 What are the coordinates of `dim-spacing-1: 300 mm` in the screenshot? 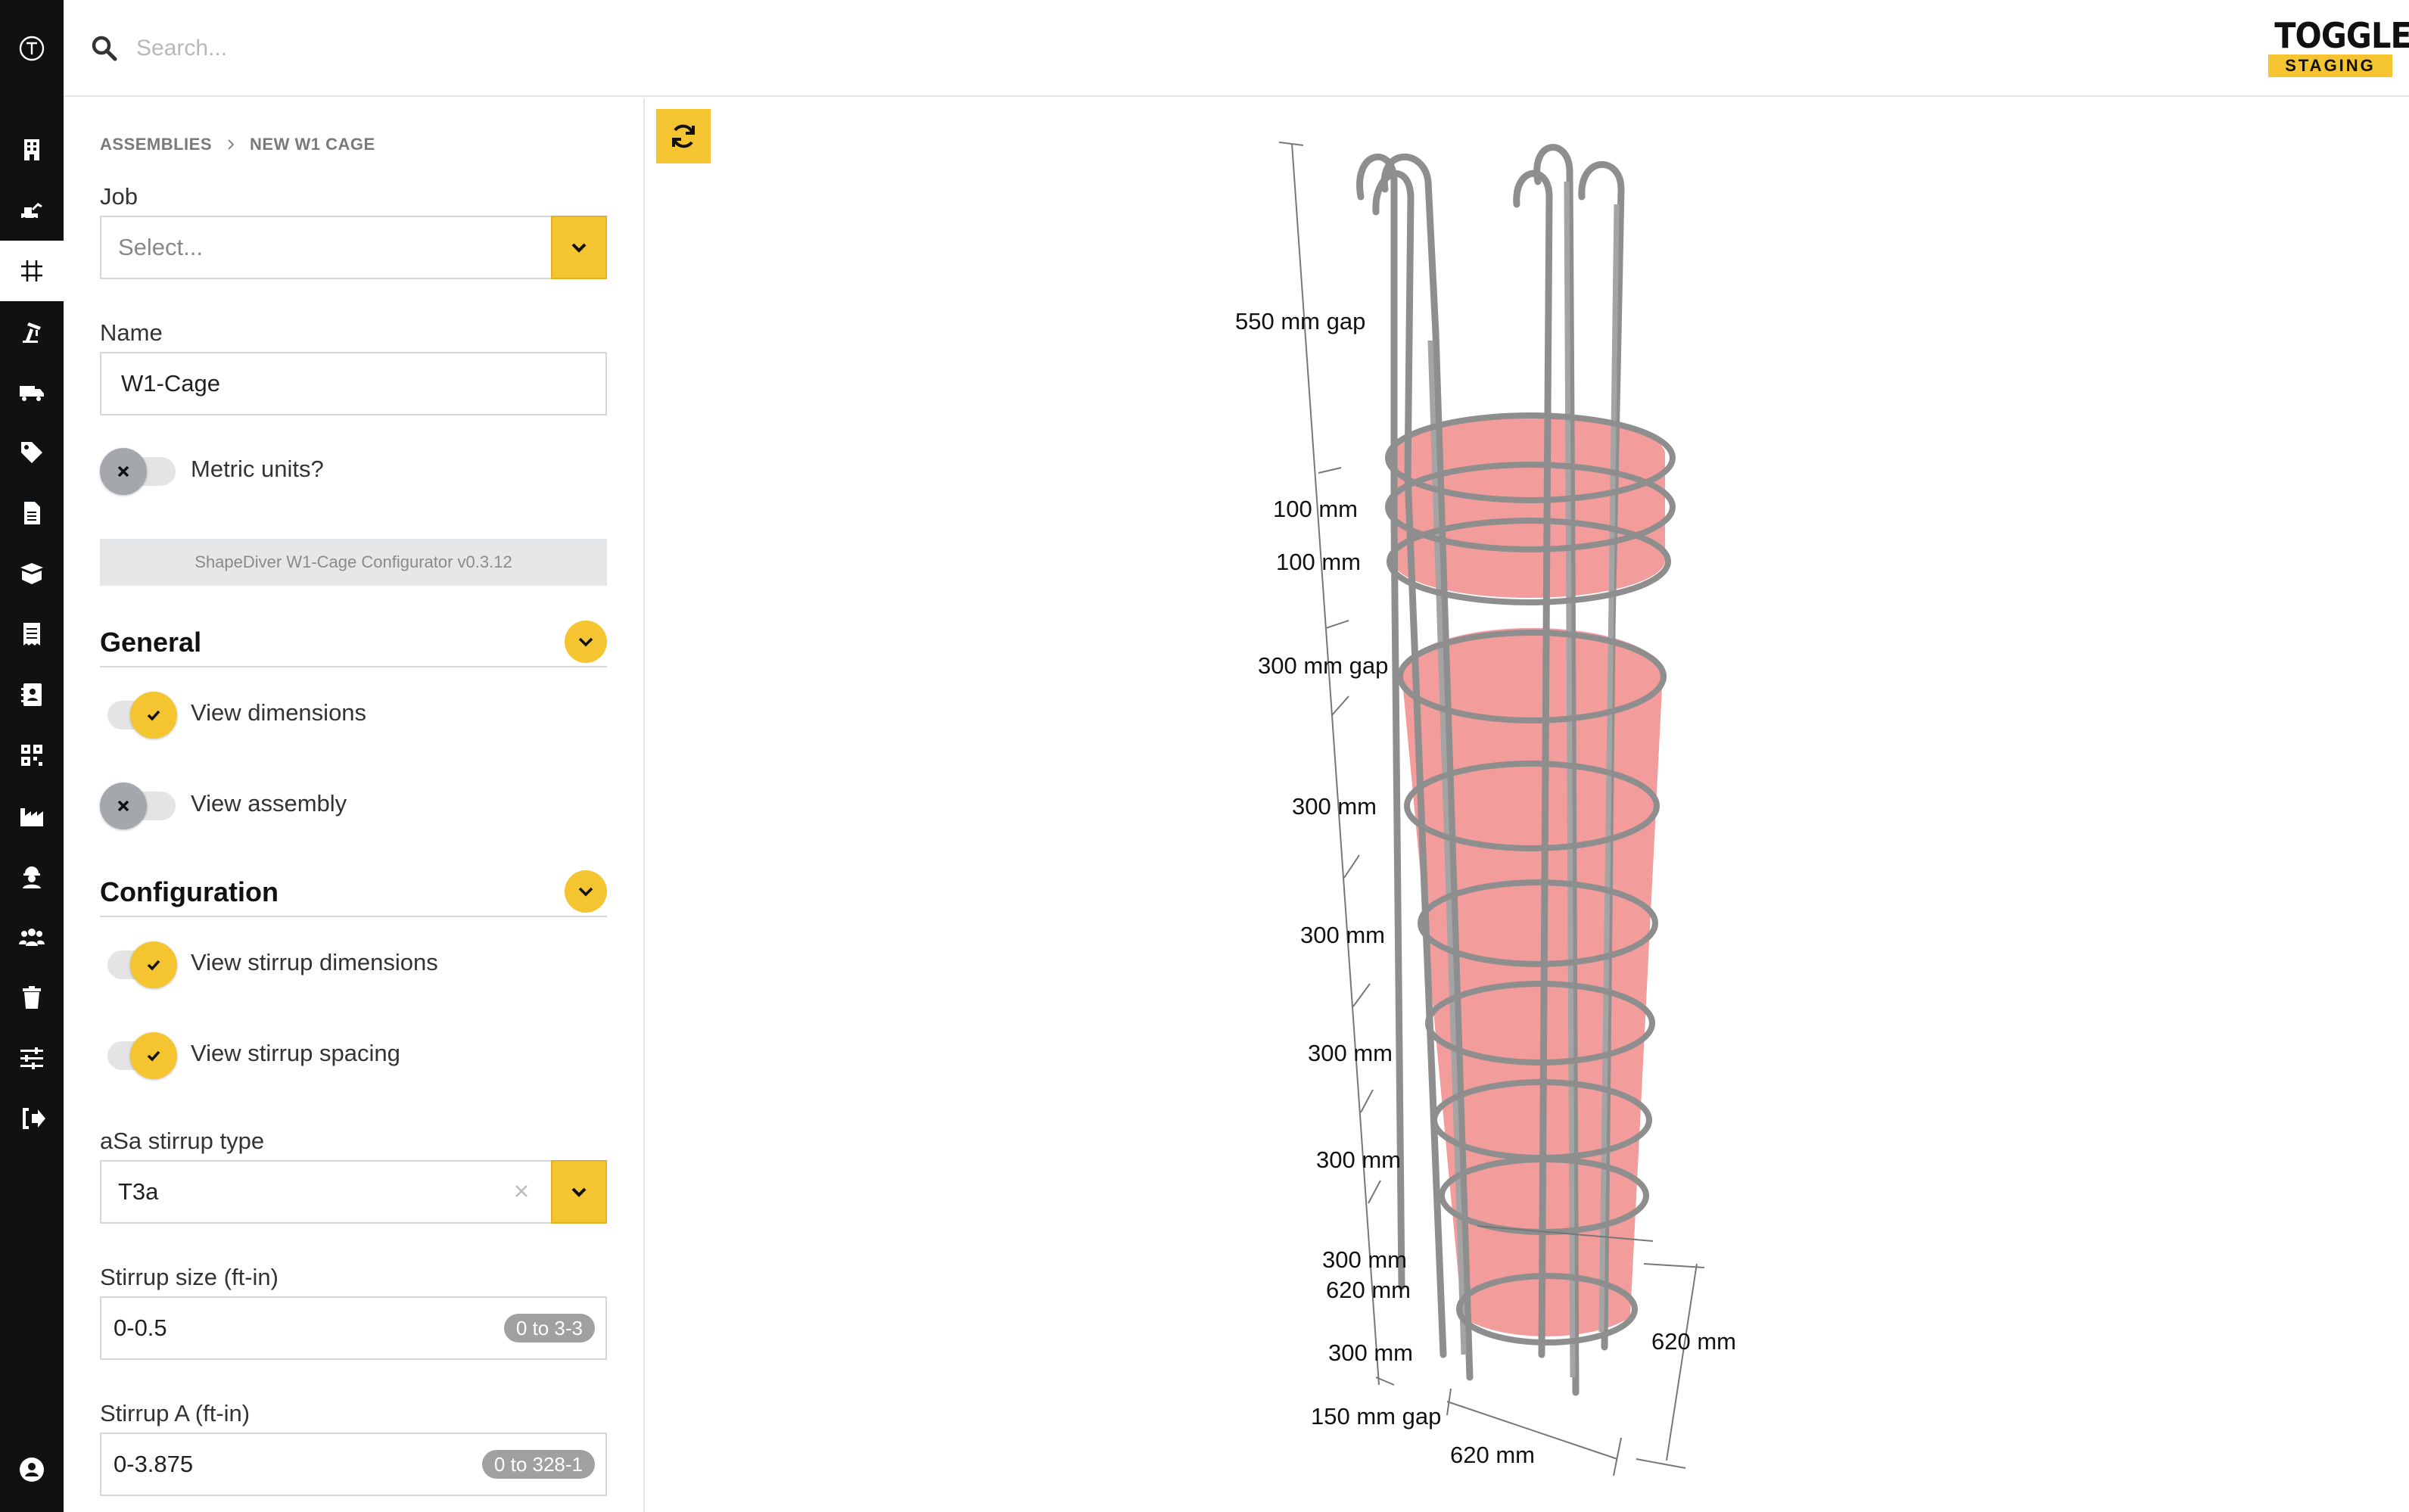 It's located at (1334, 807).